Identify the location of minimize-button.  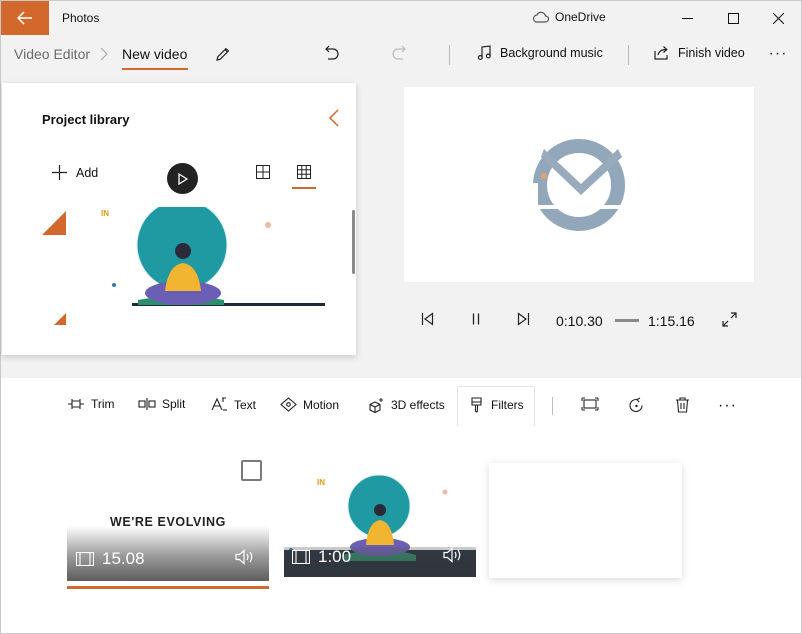
(687, 18).